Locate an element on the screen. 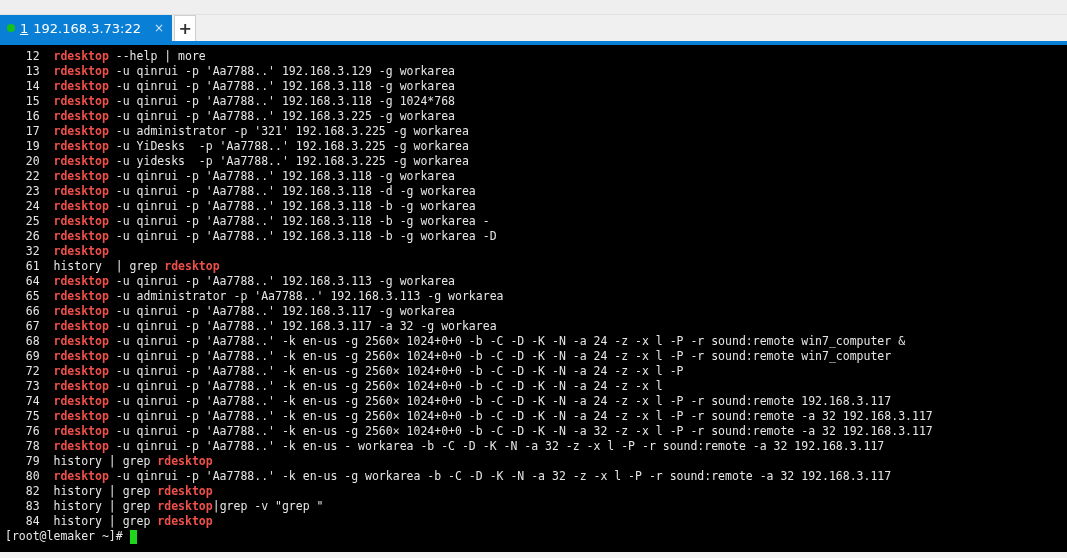  command-text: rdesktop -u qinrui -p 'Aa7788..' 192.168.3.118 -b -g workarea - is located at coordinates (271, 221).